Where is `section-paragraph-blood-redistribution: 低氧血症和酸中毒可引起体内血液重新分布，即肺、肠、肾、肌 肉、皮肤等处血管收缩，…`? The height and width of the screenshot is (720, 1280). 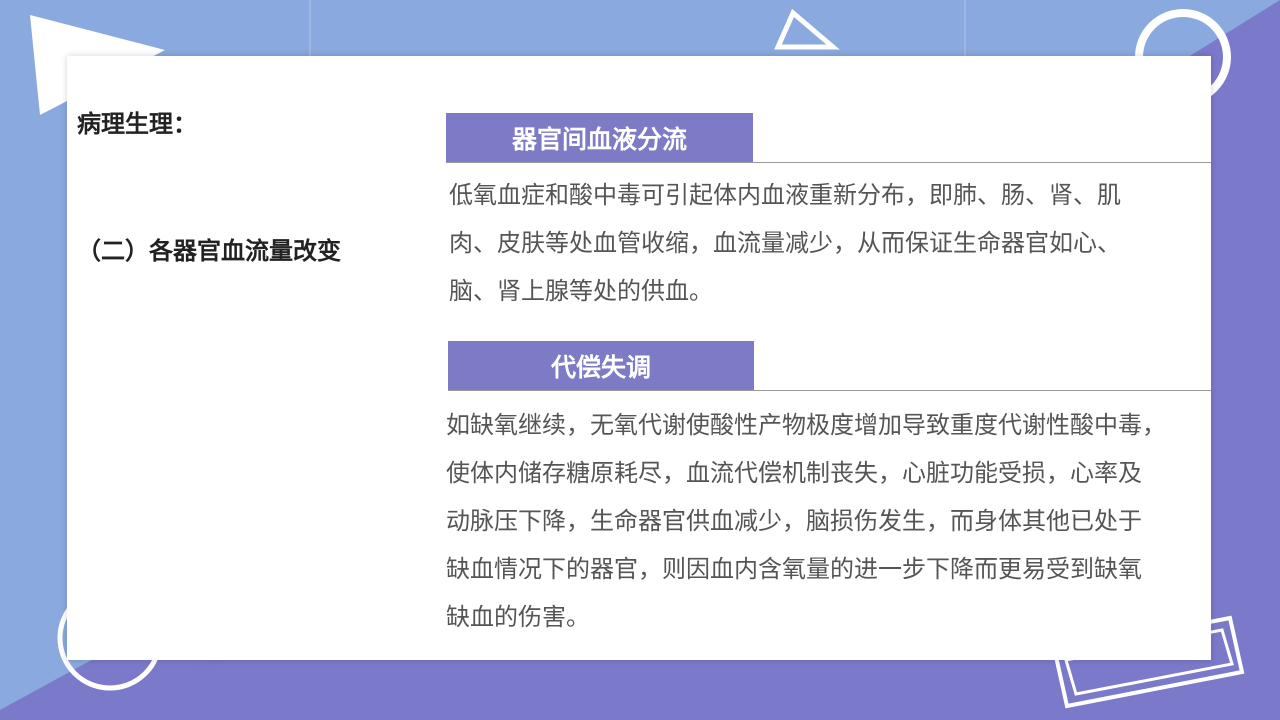 section-paragraph-blood-redistribution: 低氧血症和酸中毒可引起体内血液重新分布，即肺、肠、肾、肌 肉、皮肤等处血管收缩，… is located at coordinates (829, 243).